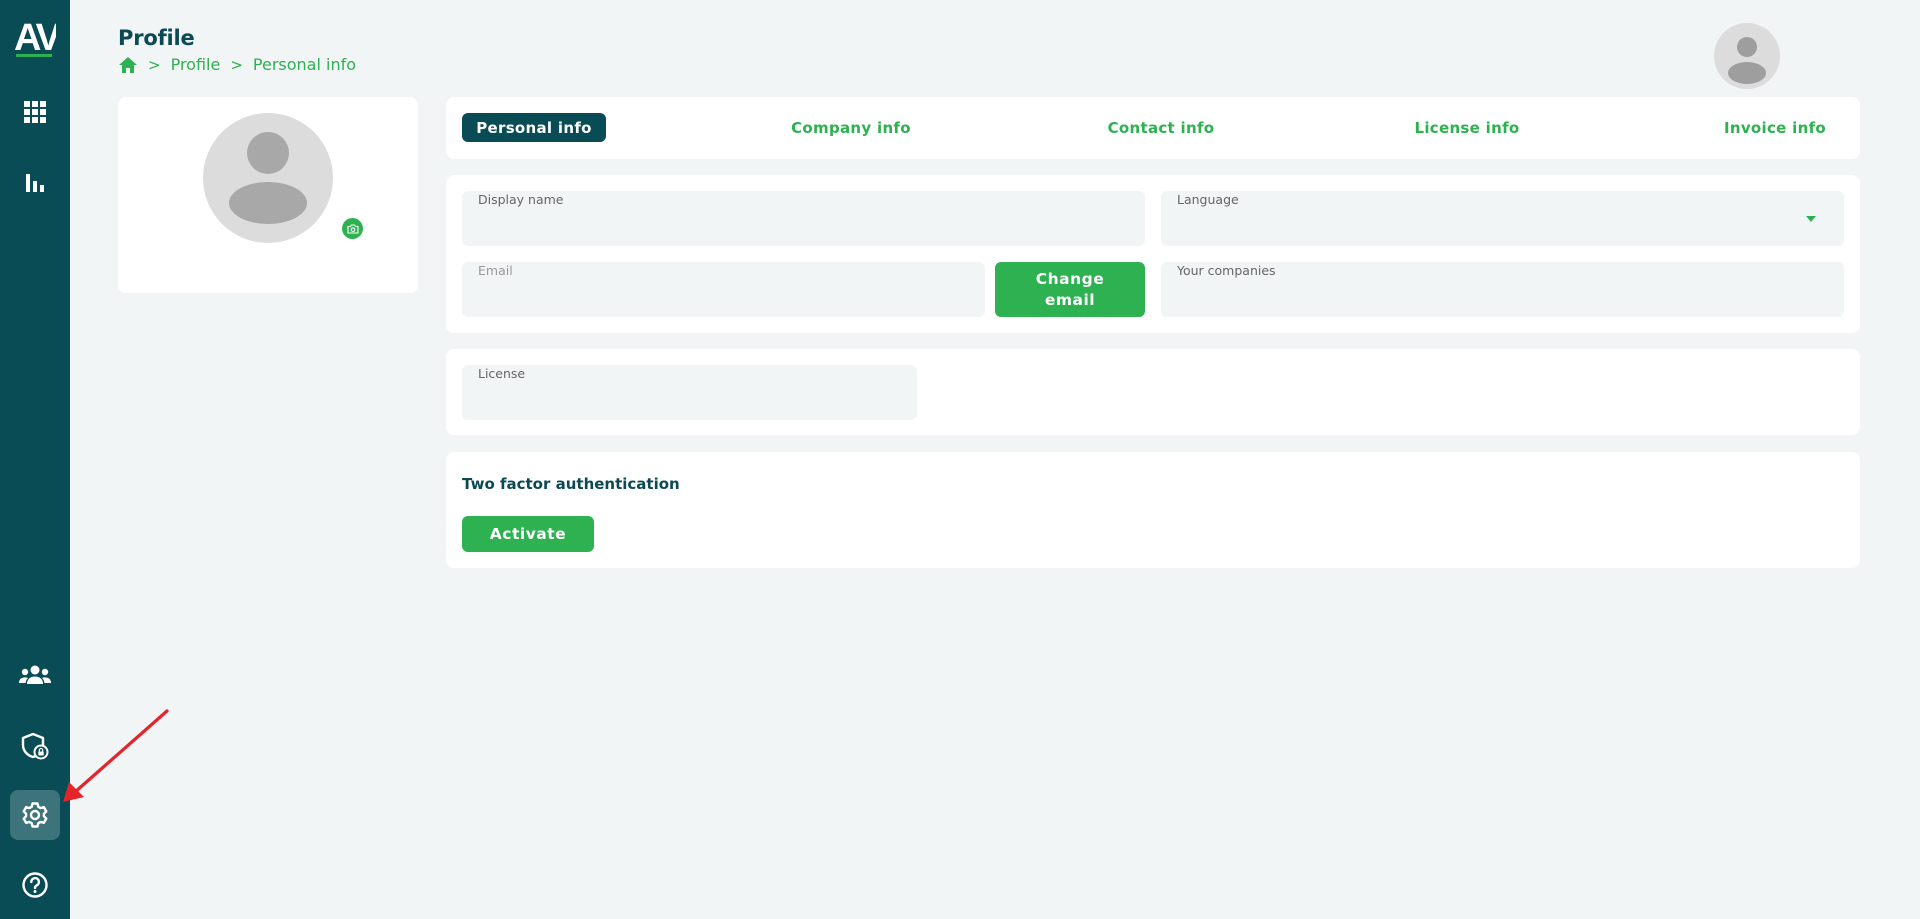  I want to click on your-companies-field: Your companies, so click(1502, 289).